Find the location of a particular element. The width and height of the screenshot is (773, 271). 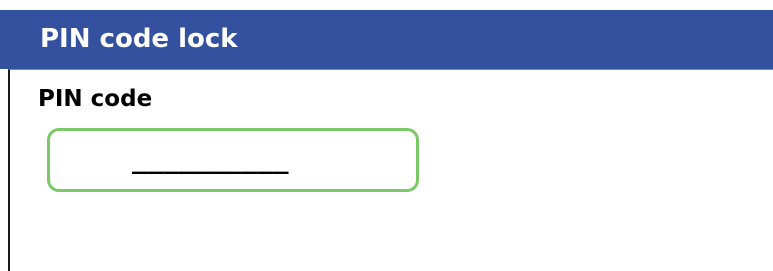

pin-code-masked-value: __________ is located at coordinates (210, 160).